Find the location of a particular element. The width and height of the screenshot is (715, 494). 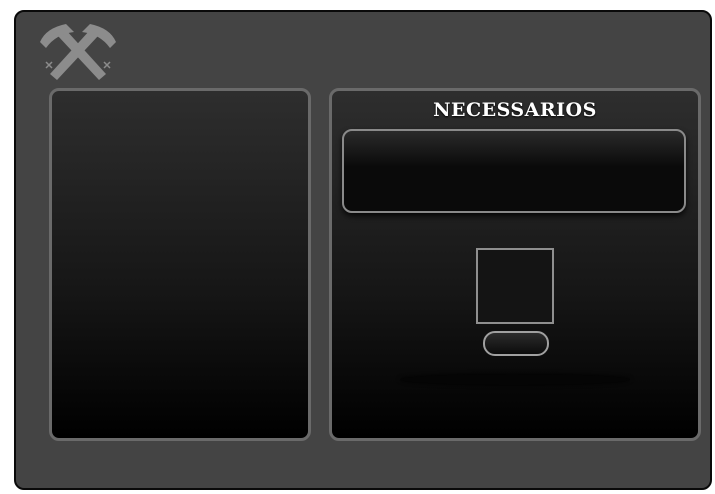

required-items-title: NECESSARIOS is located at coordinates (515, 110).